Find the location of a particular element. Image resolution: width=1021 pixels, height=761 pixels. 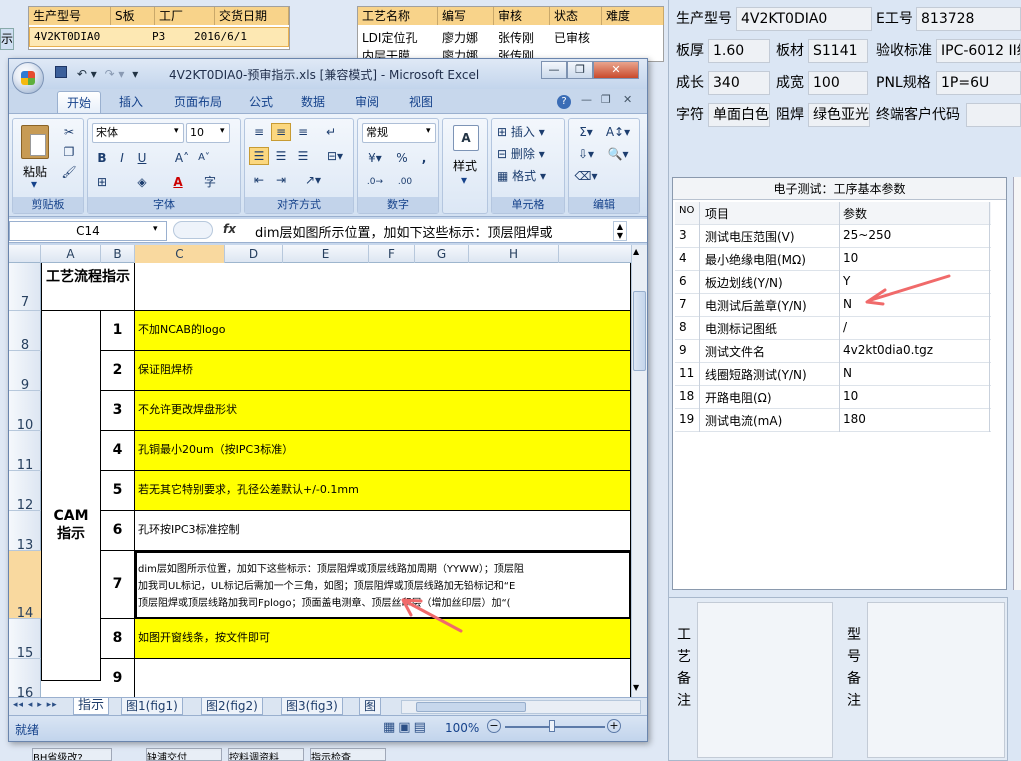

find-select-icon: 🔍▾ is located at coordinates (618, 154).